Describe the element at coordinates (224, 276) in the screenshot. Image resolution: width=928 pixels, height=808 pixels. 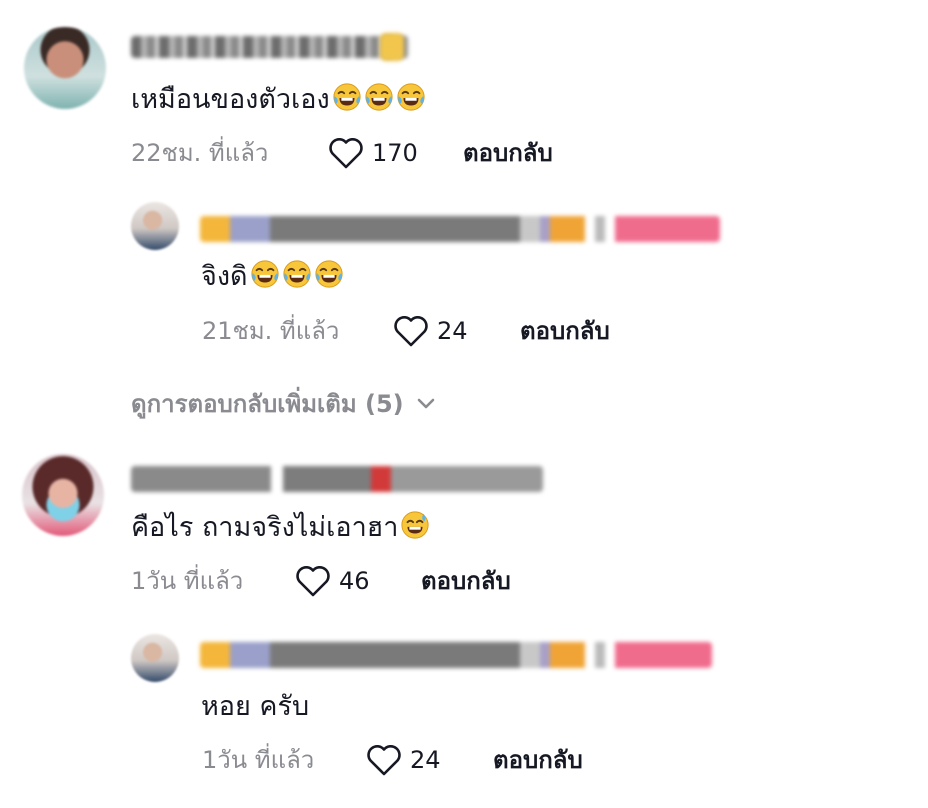
I see `reply-text-label: จิงดิ` at that location.